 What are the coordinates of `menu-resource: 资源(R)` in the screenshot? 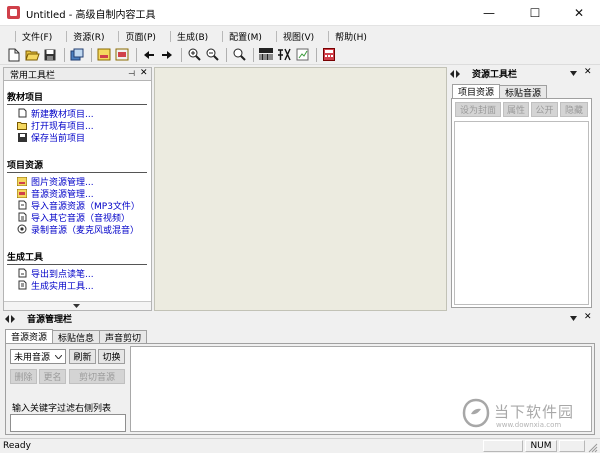 It's located at (85, 36).